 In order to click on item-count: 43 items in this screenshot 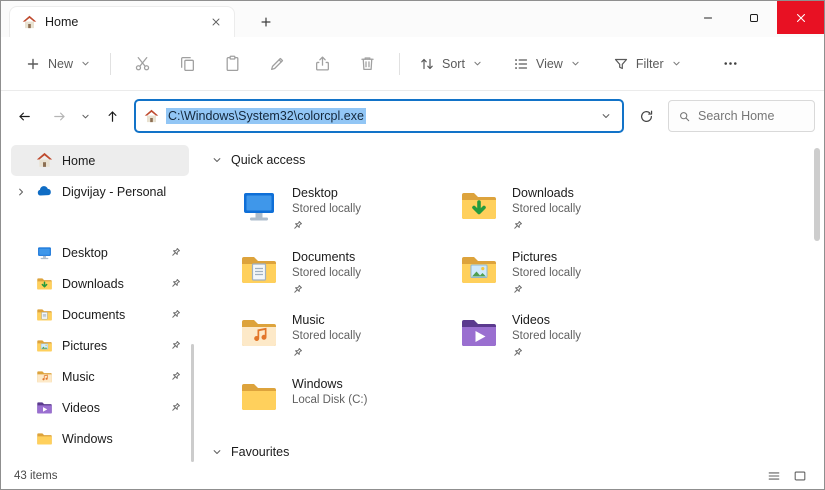, I will do `click(36, 476)`.